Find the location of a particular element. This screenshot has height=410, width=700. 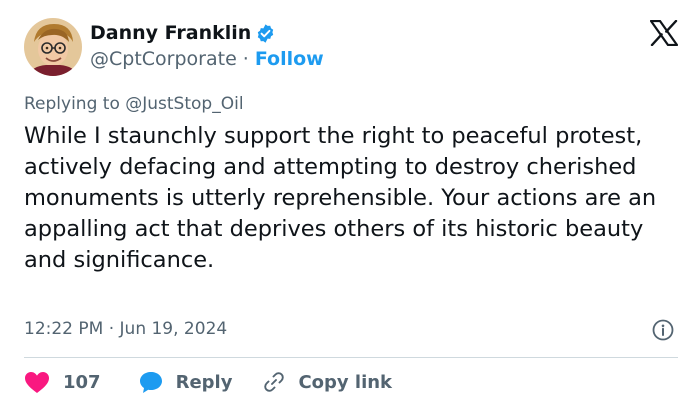

copy-link-button: Copy link is located at coordinates (327, 382).